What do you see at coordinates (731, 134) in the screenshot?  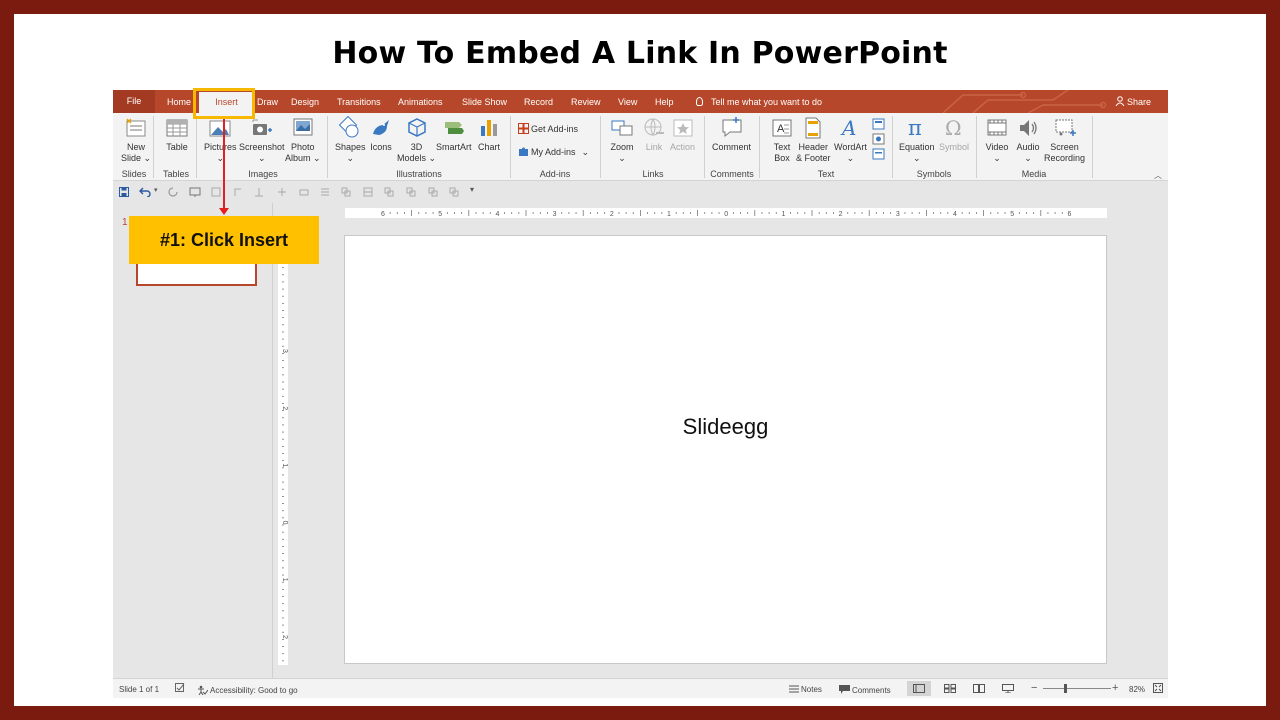 I see `comment-button: Comment` at bounding box center [731, 134].